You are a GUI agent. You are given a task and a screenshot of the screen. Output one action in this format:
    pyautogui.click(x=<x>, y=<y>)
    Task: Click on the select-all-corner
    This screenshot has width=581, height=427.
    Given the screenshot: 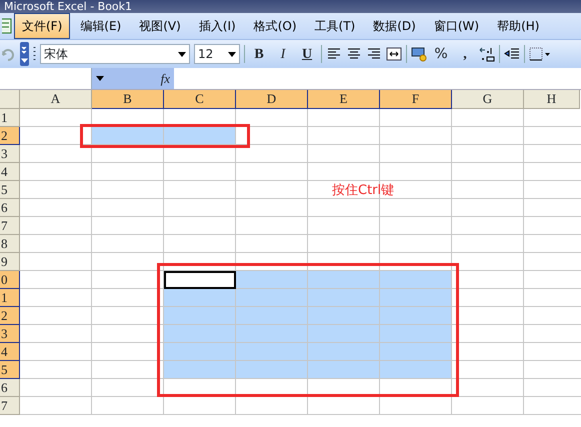 What is the action you would take?
    pyautogui.click(x=10, y=99)
    